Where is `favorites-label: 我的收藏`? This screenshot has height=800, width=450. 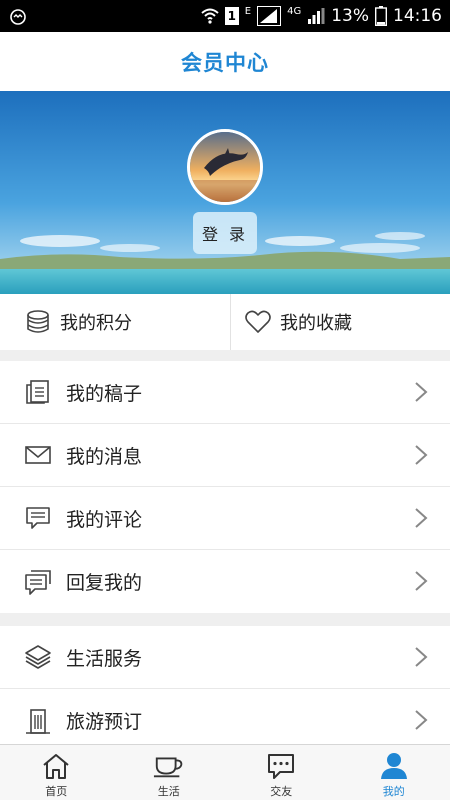
favorites-label: 我的收藏 is located at coordinates (316, 323).